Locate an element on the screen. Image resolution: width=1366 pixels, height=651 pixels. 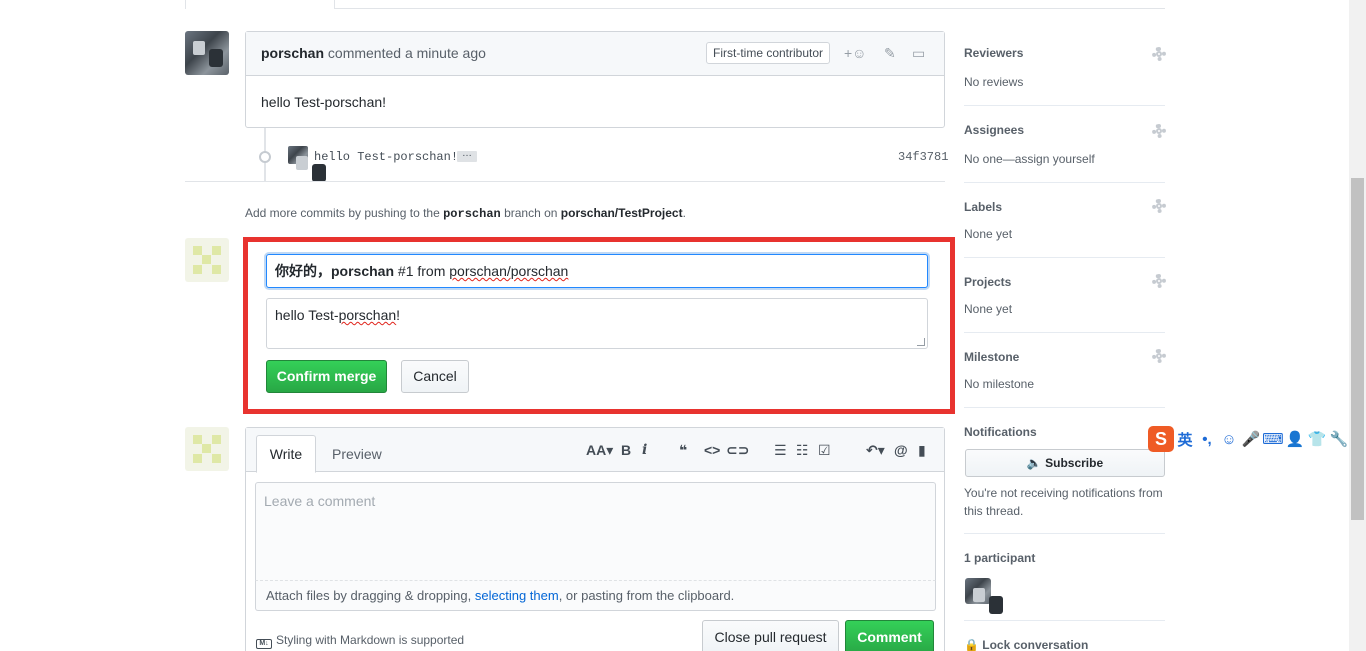
tab-preview: Preview is located at coordinates (357, 454).